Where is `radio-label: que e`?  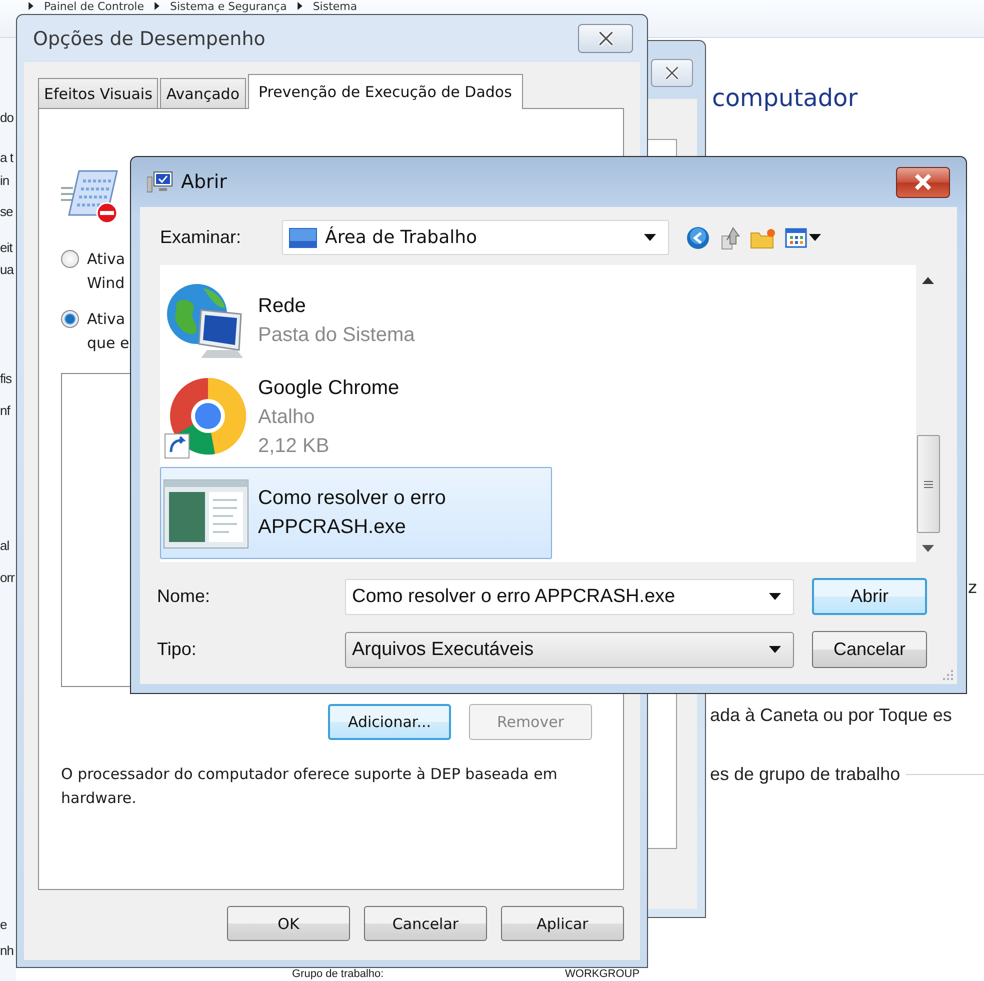
radio-label: que e is located at coordinates (108, 343).